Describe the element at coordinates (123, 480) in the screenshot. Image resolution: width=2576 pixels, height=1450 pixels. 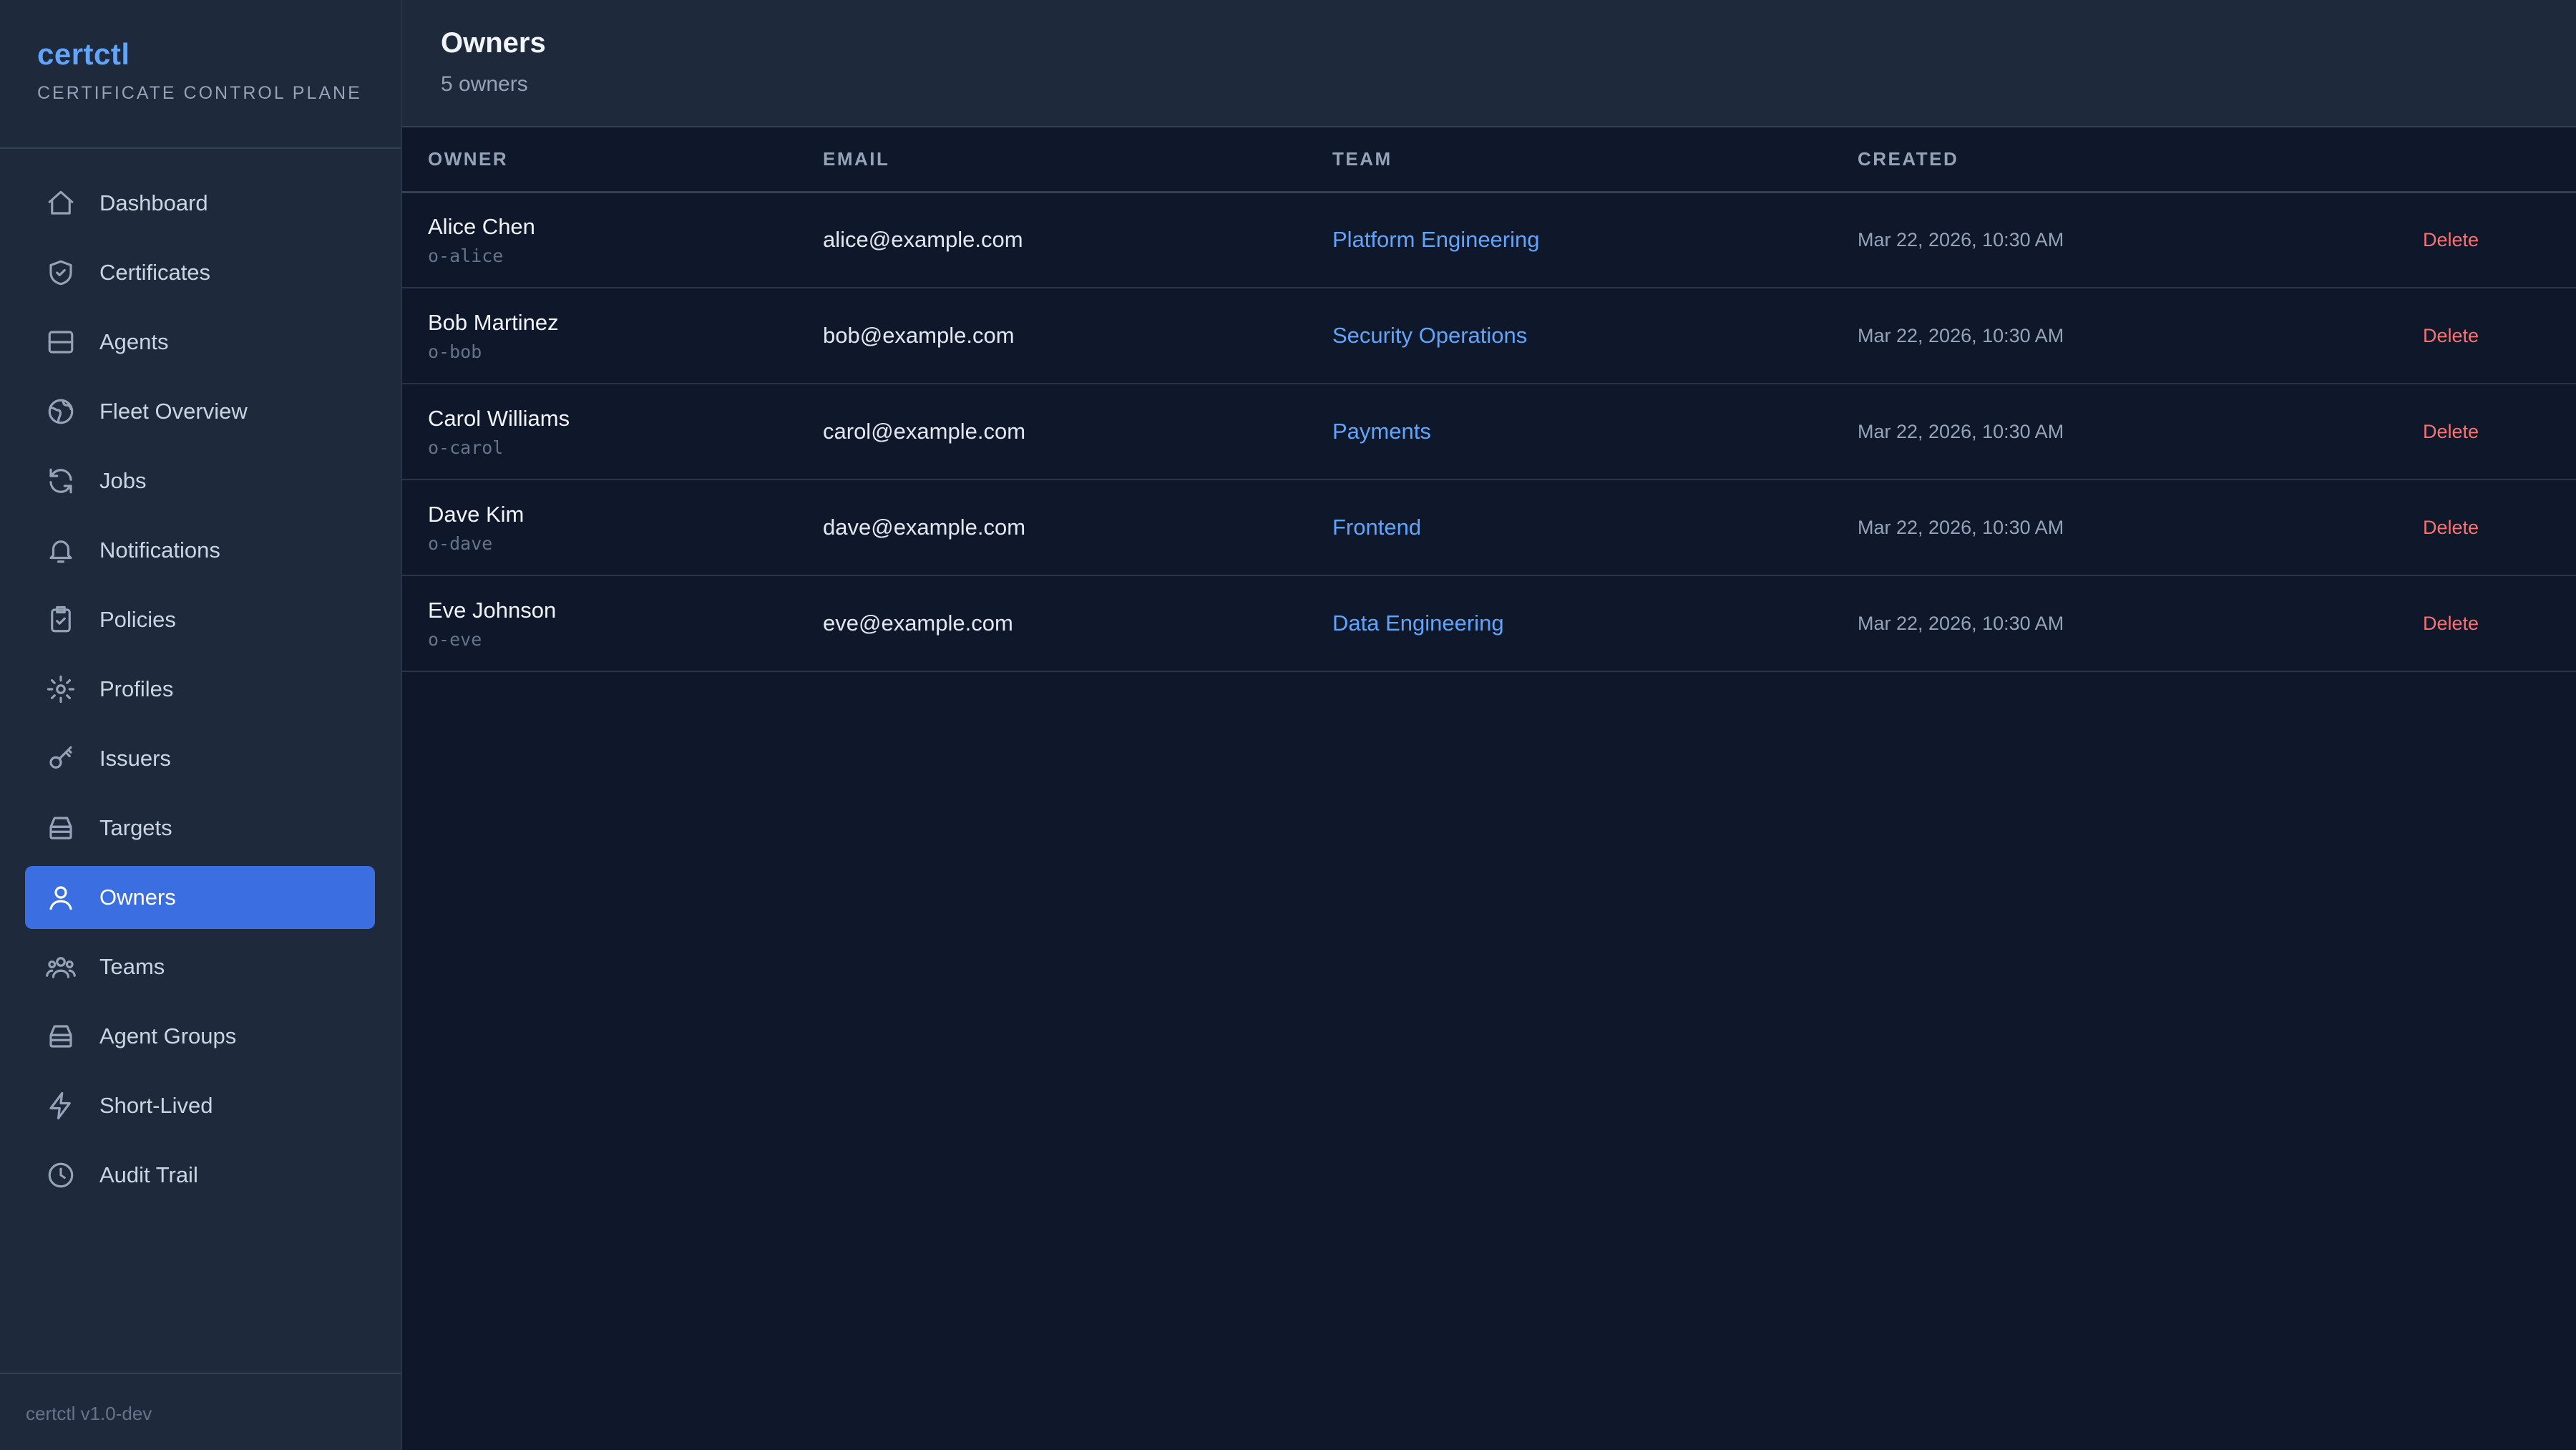
I see `sidebar-item-label: Jobs` at that location.